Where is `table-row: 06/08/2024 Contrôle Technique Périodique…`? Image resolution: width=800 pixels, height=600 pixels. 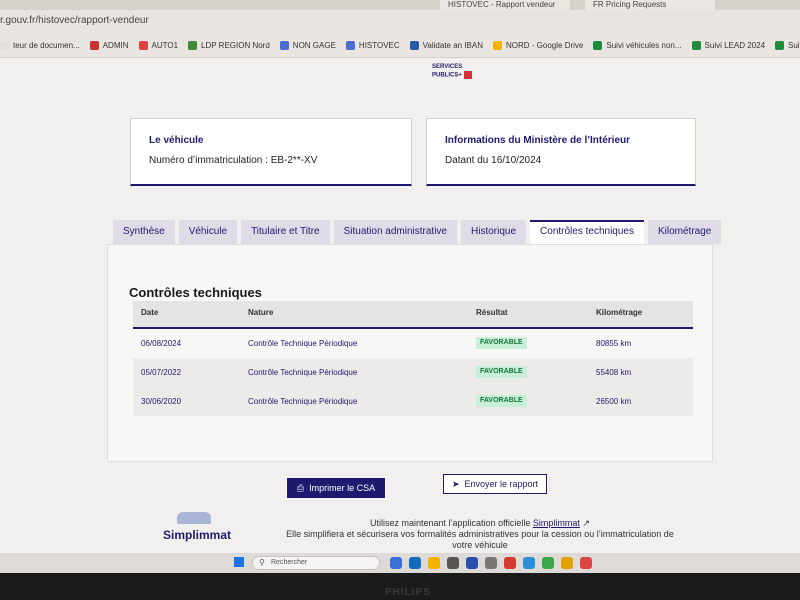
table-row: 06/08/2024 Contrôle Technique Périodique… is located at coordinates (413, 343).